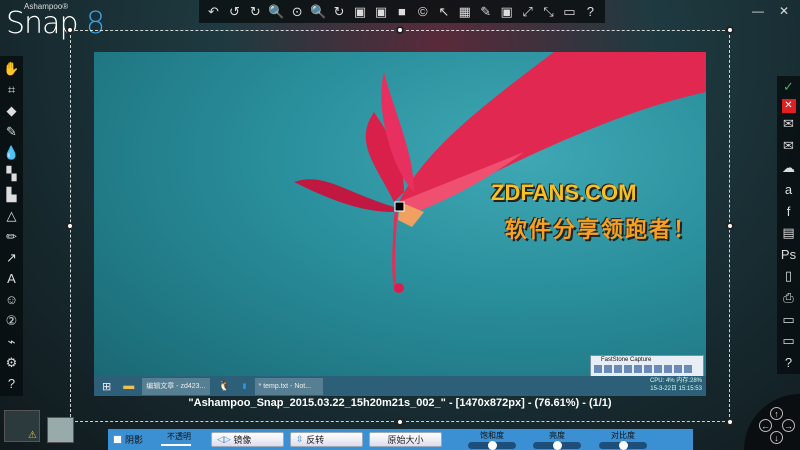 The width and height of the screenshot is (800, 450). What do you see at coordinates (300, 439) in the screenshot?
I see `flip-icon: ⇳` at bounding box center [300, 439].